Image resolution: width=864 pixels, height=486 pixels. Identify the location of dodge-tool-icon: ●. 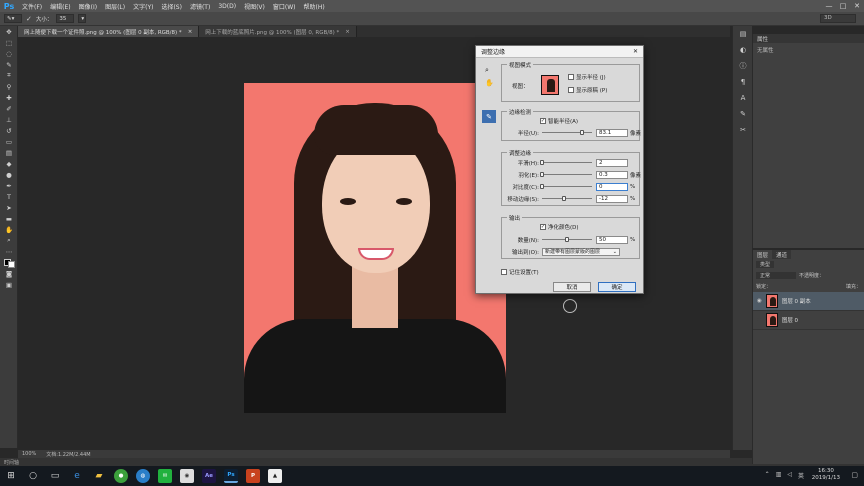
(9, 174).